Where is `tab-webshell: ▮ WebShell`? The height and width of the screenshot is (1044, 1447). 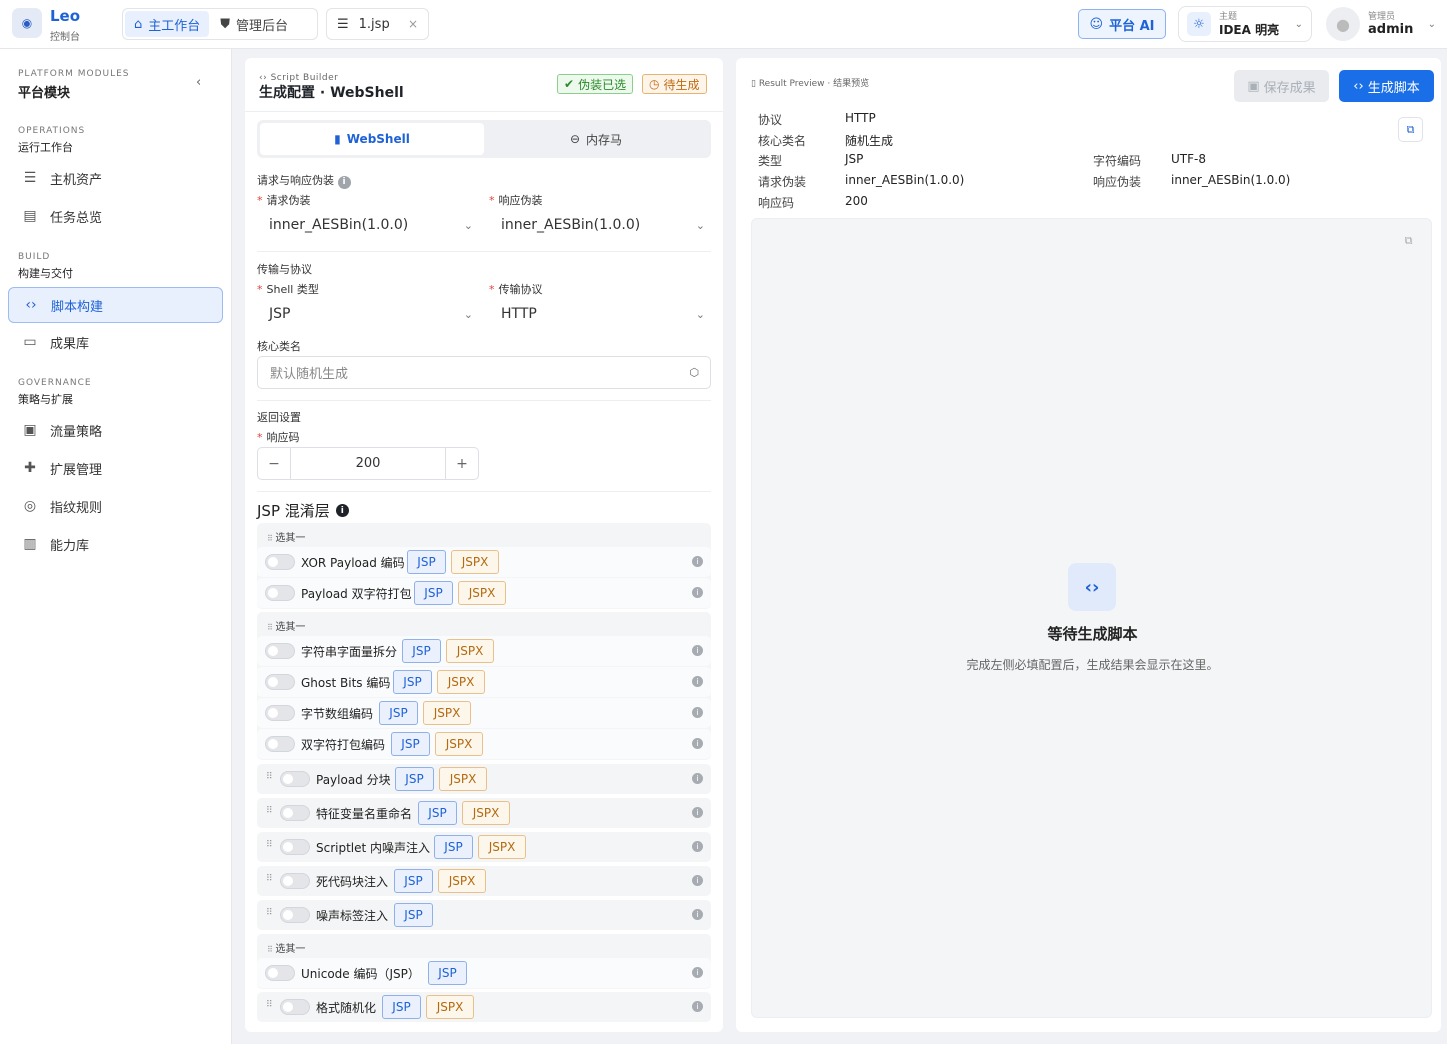 tab-webshell: ▮ WebShell is located at coordinates (372, 139).